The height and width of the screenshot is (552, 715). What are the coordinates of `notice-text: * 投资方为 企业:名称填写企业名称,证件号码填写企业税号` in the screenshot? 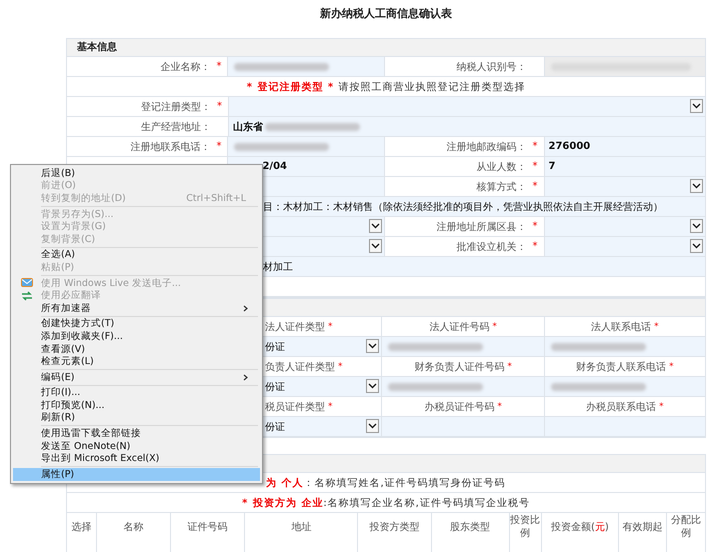 It's located at (386, 503).